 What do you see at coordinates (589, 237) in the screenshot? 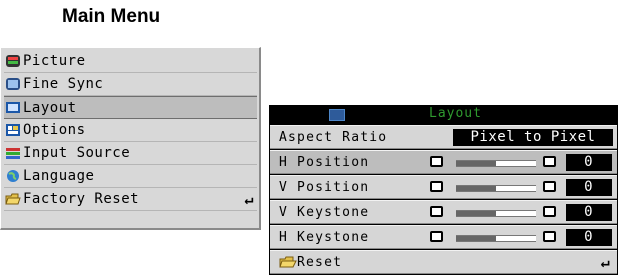
I see `h-keystone-value: 0` at bounding box center [589, 237].